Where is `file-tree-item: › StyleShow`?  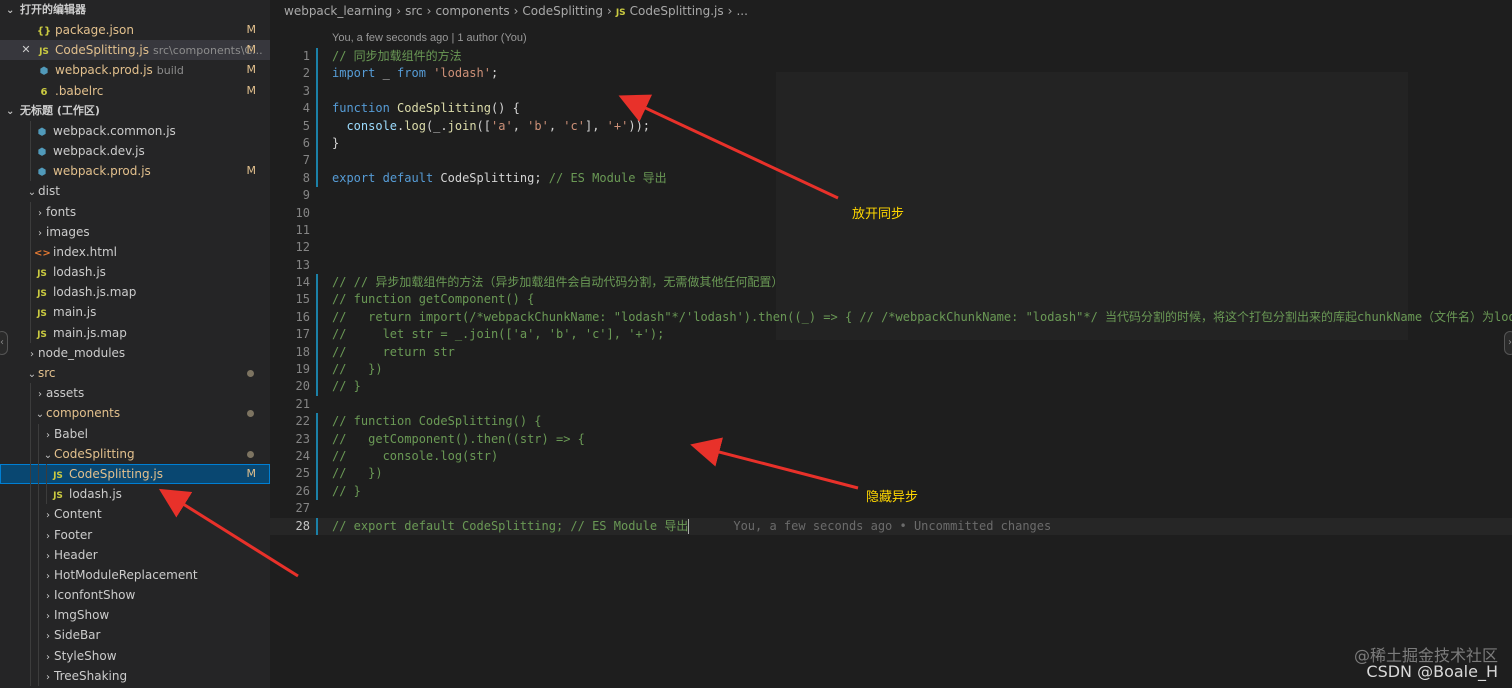 file-tree-item: › StyleShow is located at coordinates (135, 655).